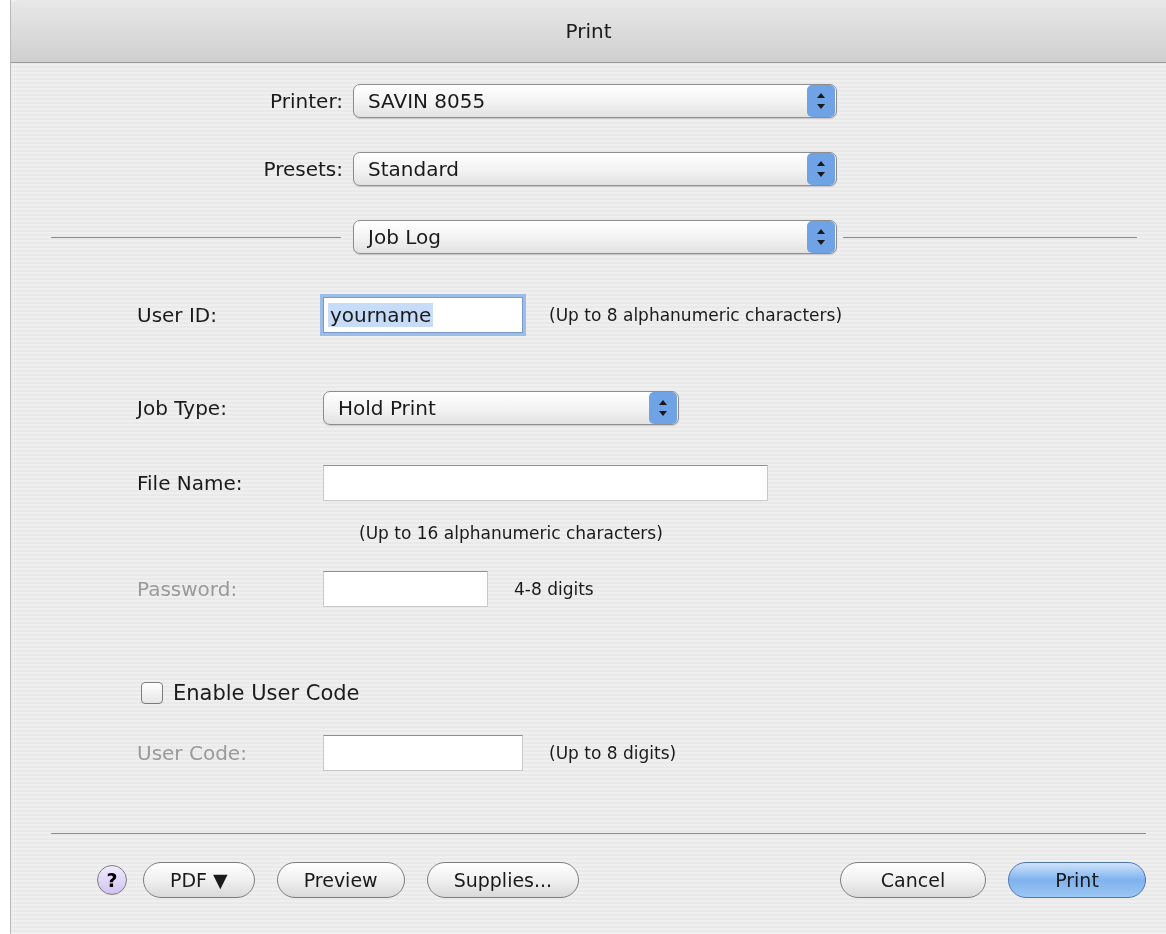  I want to click on hint-text: (Up to 8 digits), so click(613, 753).